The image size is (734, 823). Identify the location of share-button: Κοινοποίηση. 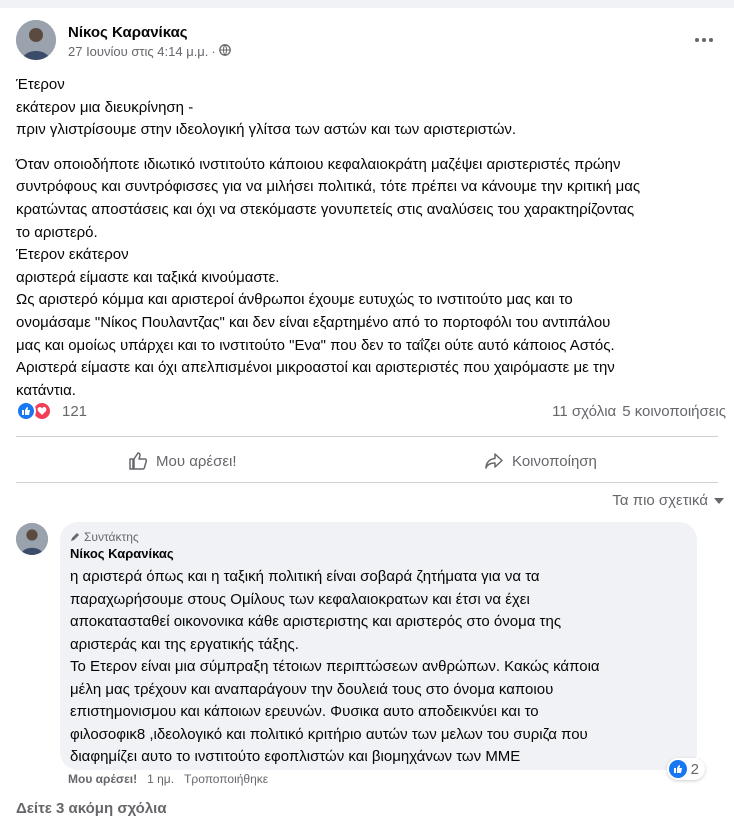
(540, 461).